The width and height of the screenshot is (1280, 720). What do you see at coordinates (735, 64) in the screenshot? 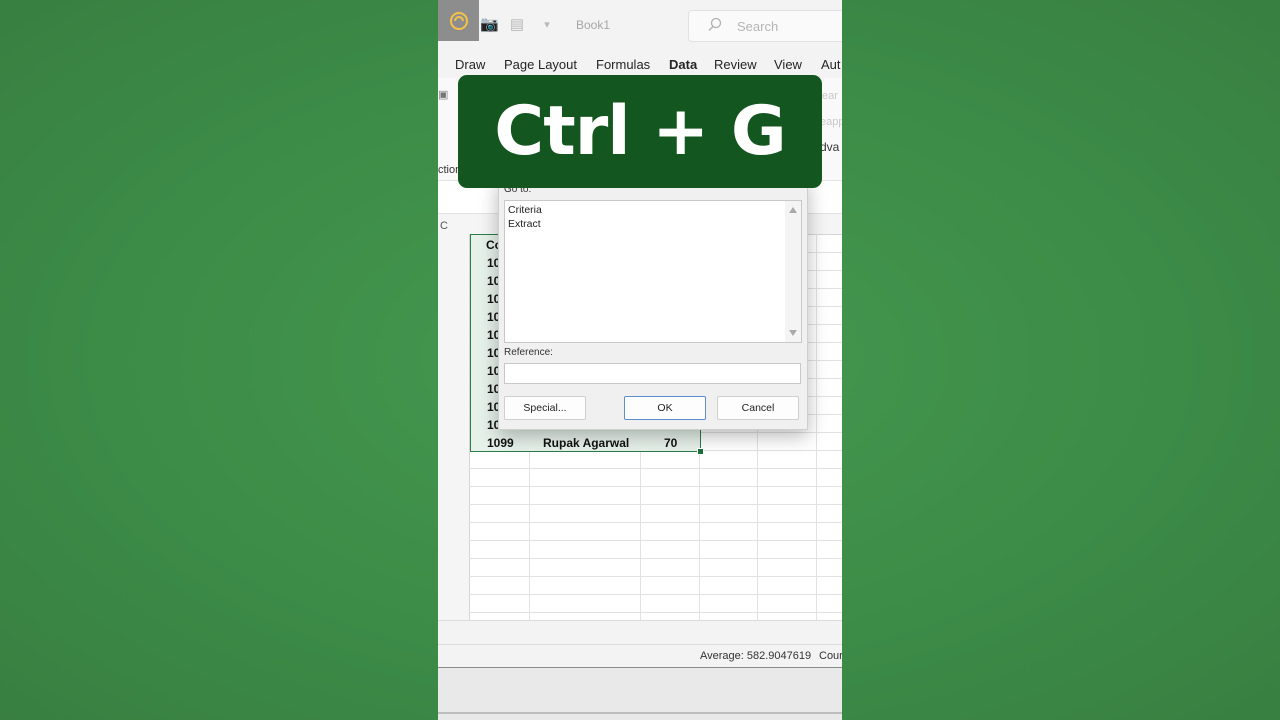
I see `tab-review: Review` at bounding box center [735, 64].